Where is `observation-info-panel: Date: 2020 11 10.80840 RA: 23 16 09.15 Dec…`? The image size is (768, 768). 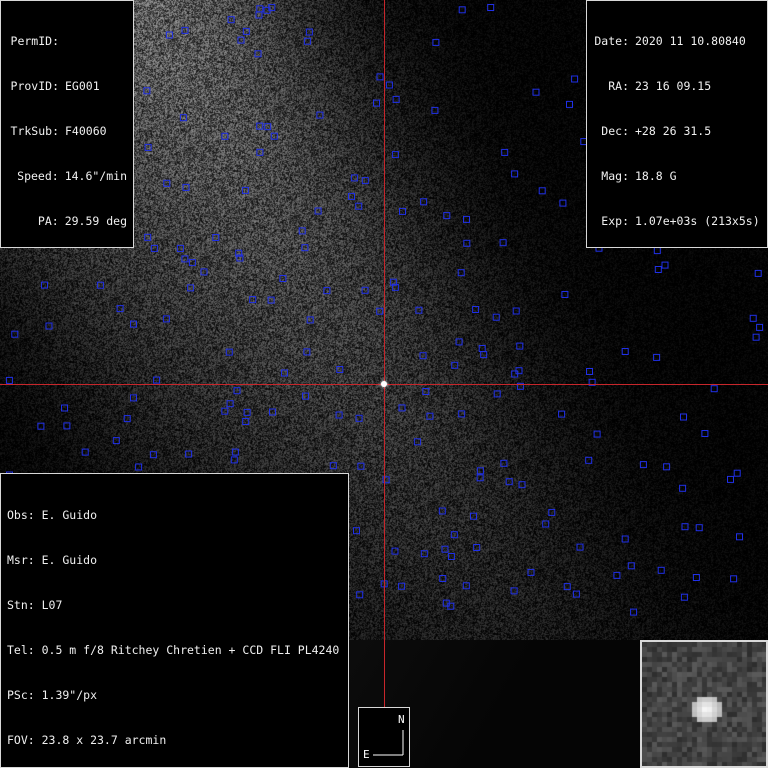 observation-info-panel: Date: 2020 11 10.80840 RA: 23 16 09.15 Dec… is located at coordinates (677, 124).